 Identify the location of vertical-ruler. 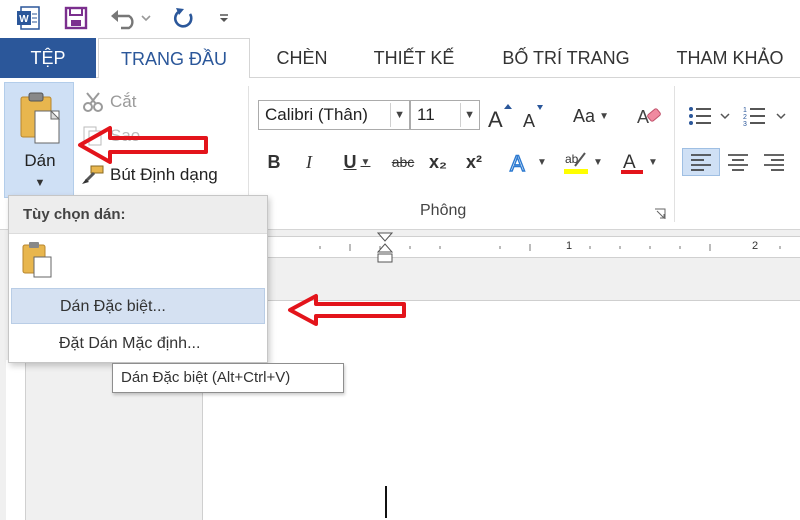
(16, 440).